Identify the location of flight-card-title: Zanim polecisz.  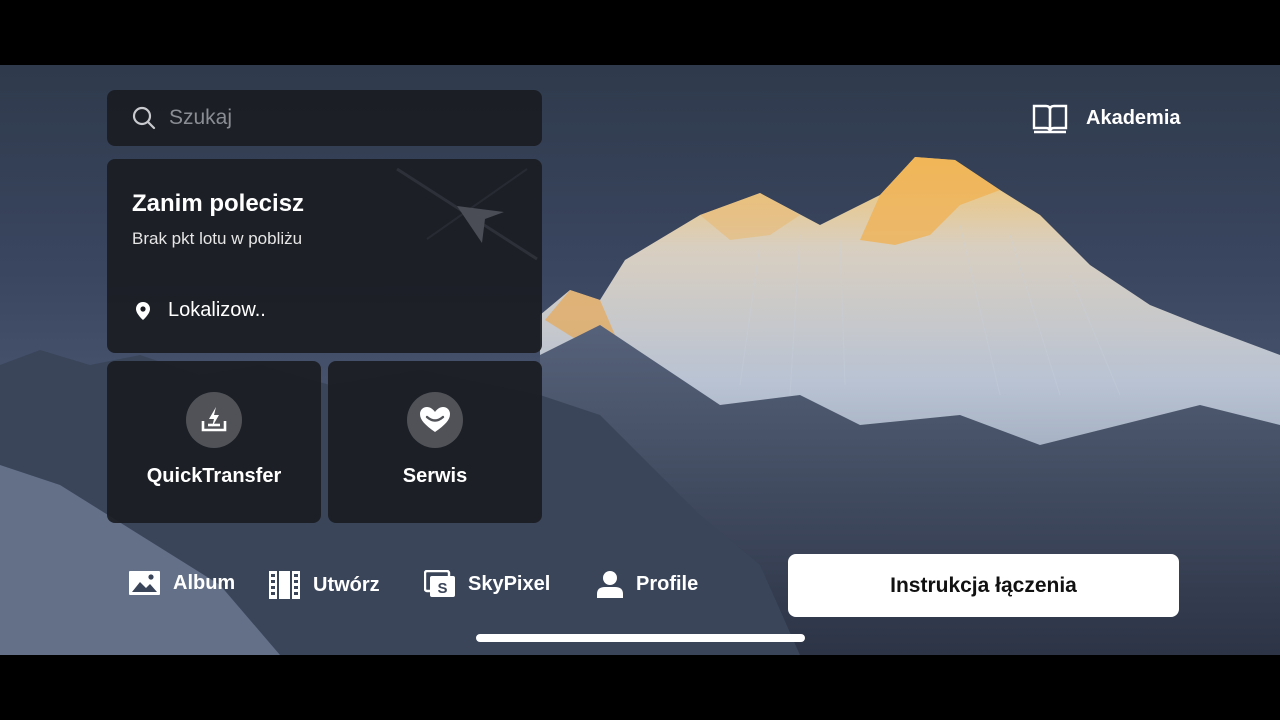
(218, 203).